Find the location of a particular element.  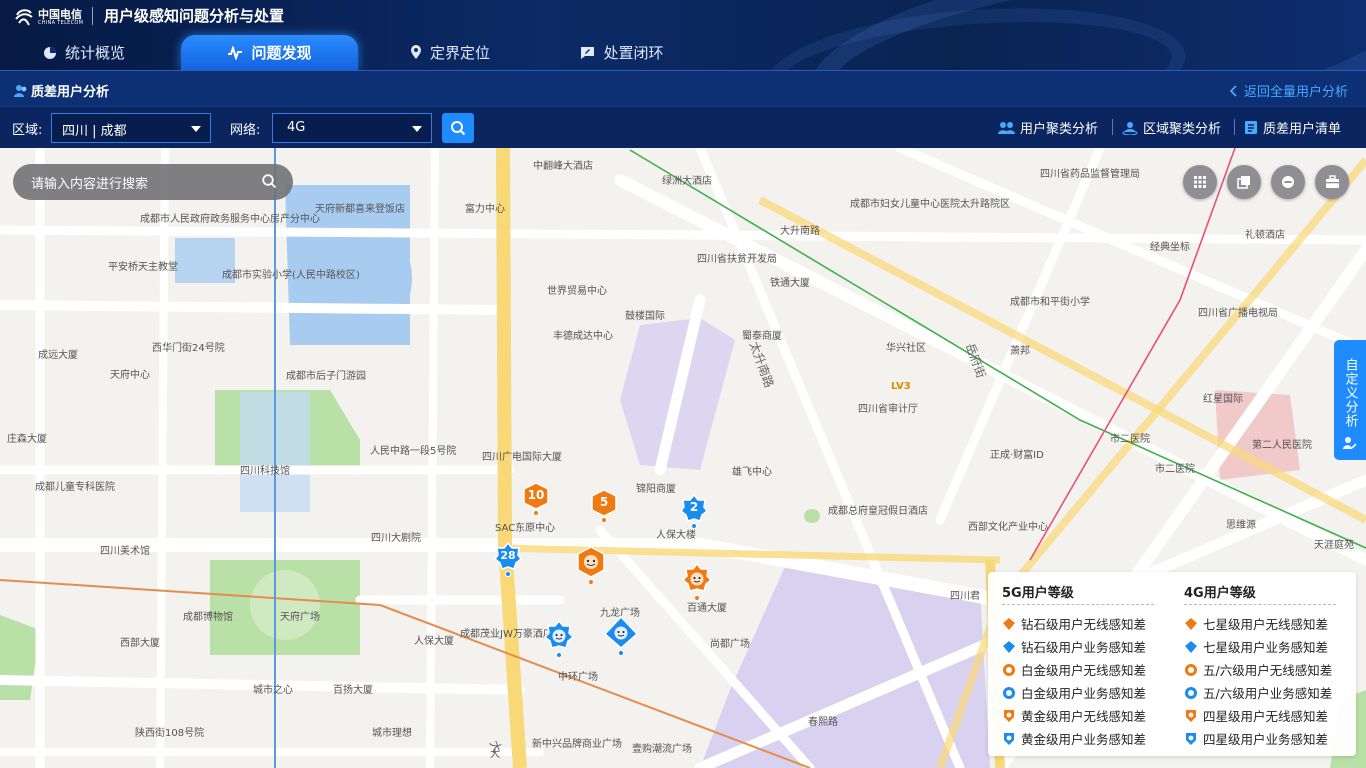

map-place-label: 四川科技馆 is located at coordinates (265, 471).